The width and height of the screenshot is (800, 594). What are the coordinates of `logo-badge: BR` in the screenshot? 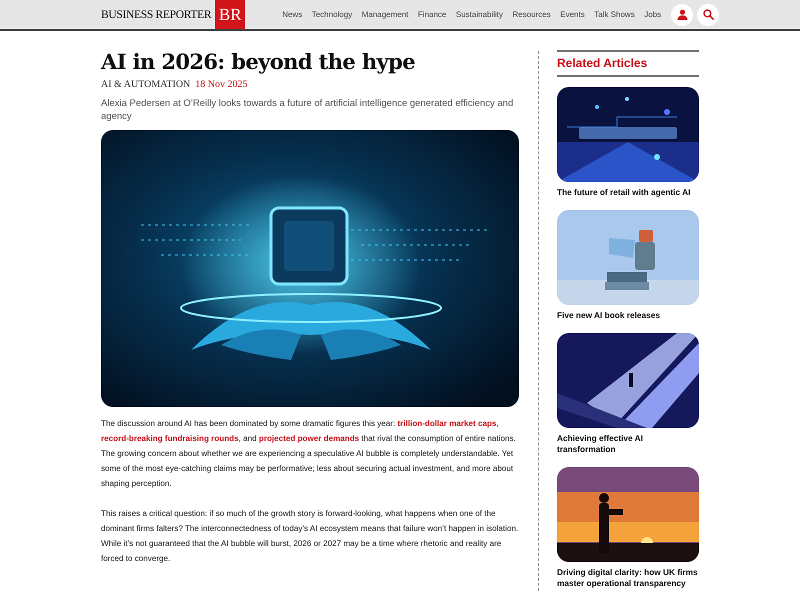 It's located at (230, 14).